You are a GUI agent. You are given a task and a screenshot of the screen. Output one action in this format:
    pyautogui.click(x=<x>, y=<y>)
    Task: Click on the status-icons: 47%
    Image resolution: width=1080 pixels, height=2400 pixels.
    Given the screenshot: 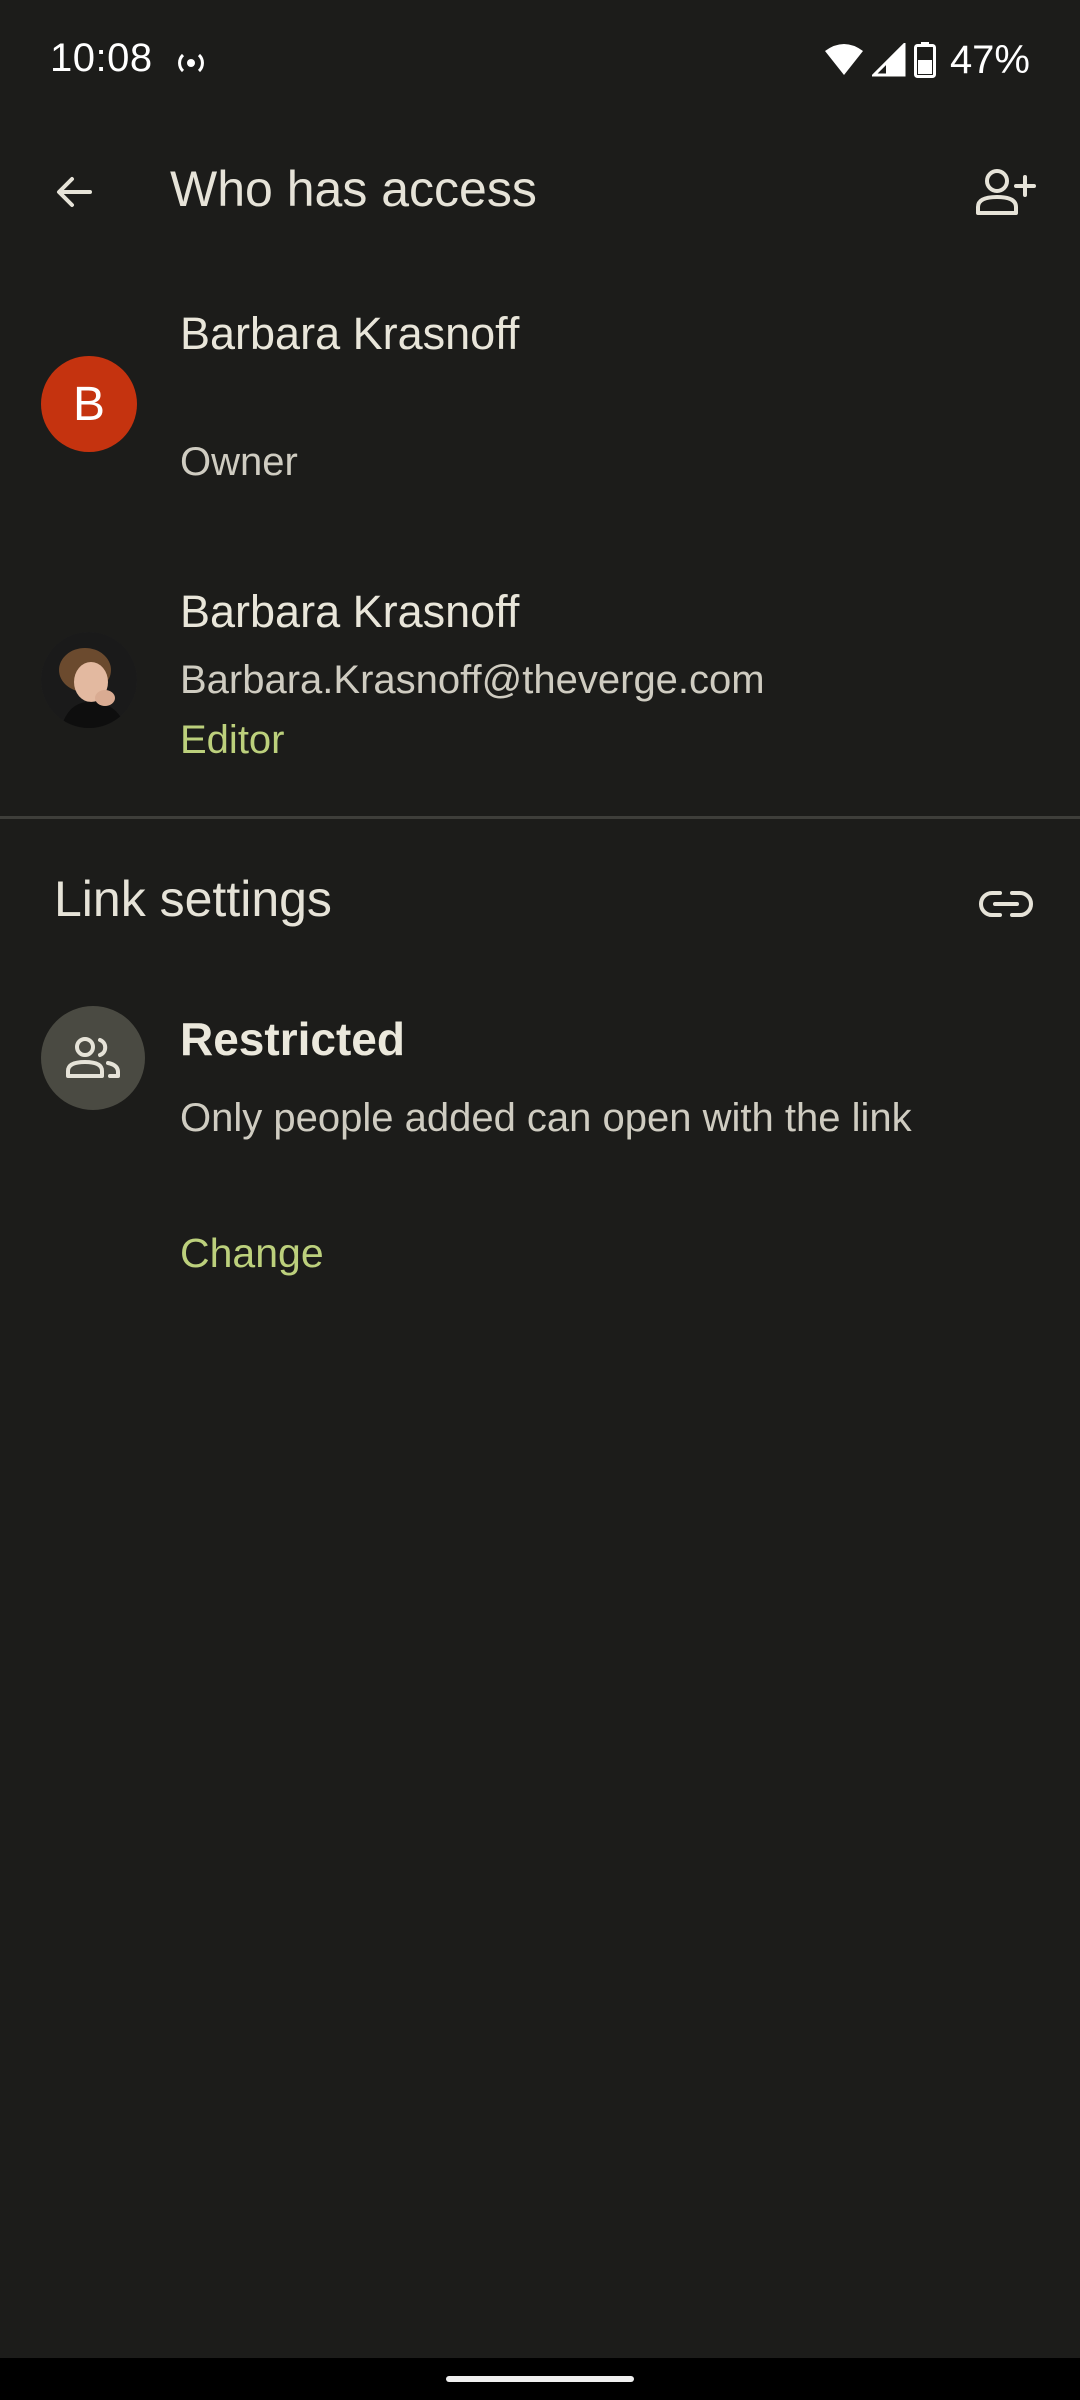 What is the action you would take?
    pyautogui.click(x=927, y=60)
    